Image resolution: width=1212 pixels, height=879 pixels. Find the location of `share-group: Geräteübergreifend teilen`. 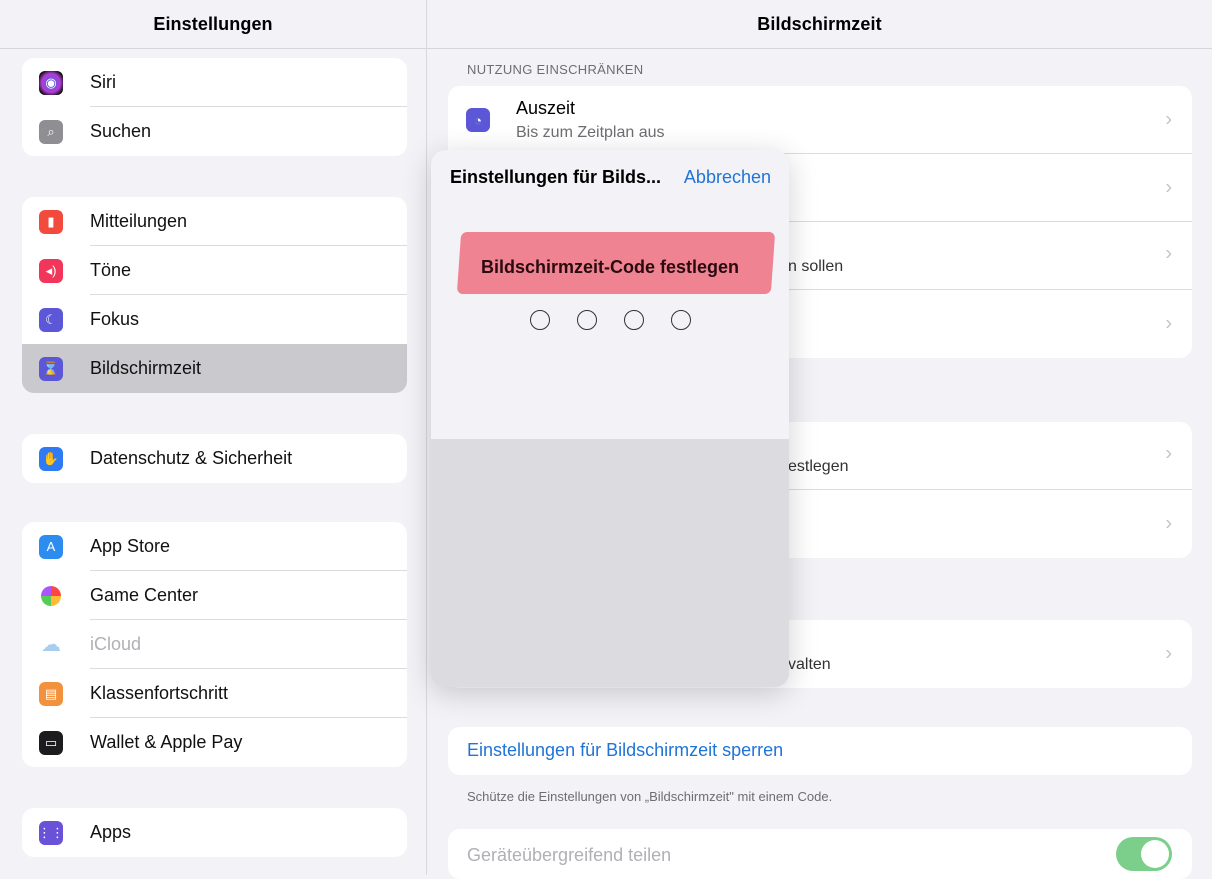

share-group: Geräteübergreifend teilen is located at coordinates (820, 854).